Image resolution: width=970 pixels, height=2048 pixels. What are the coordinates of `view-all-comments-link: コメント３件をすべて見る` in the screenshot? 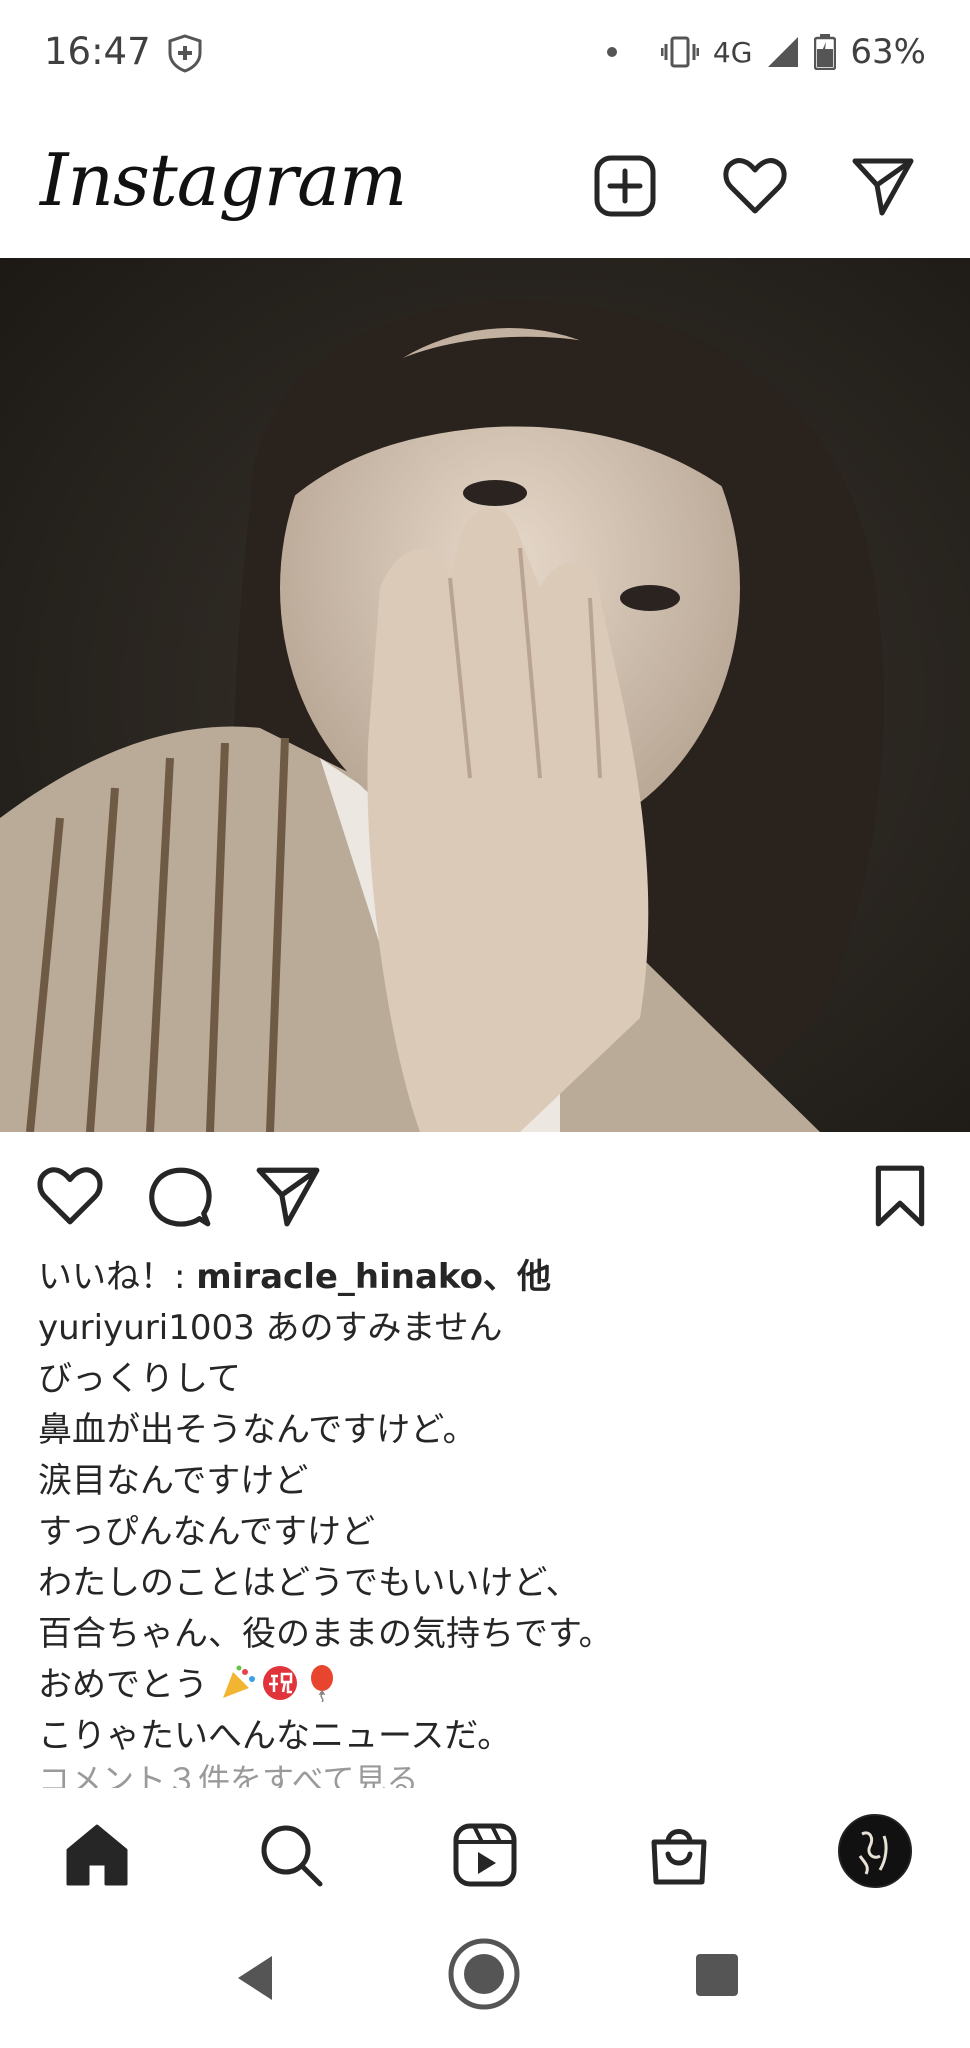 It's located at (488, 1773).